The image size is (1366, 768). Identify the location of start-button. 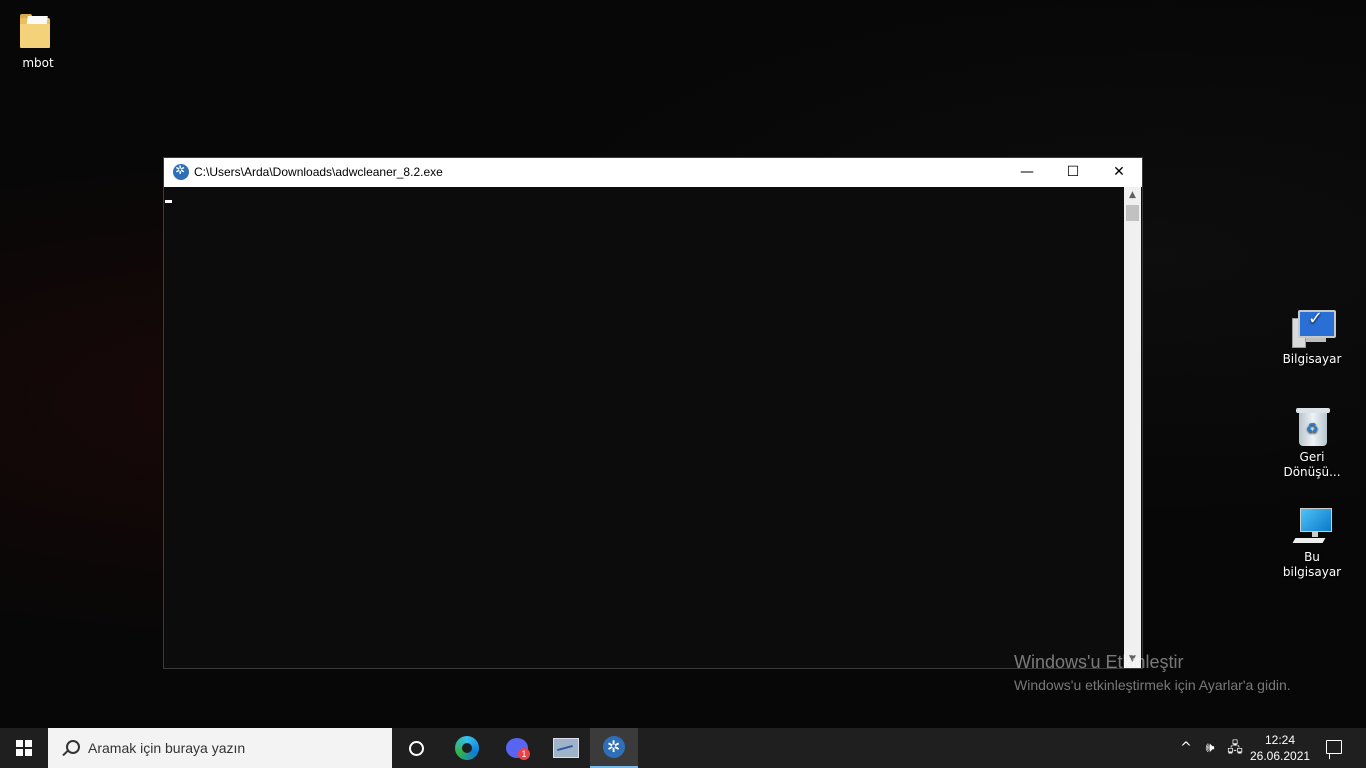
(24, 748).